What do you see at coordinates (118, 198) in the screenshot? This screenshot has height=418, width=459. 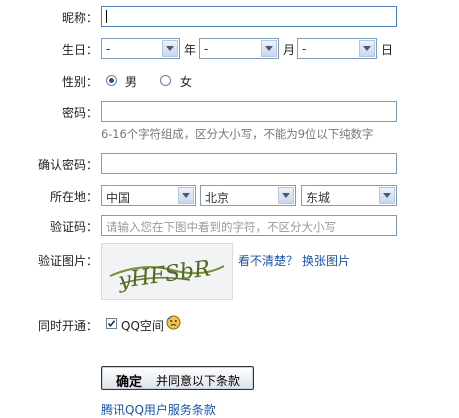 I see `country-value: 中国` at bounding box center [118, 198].